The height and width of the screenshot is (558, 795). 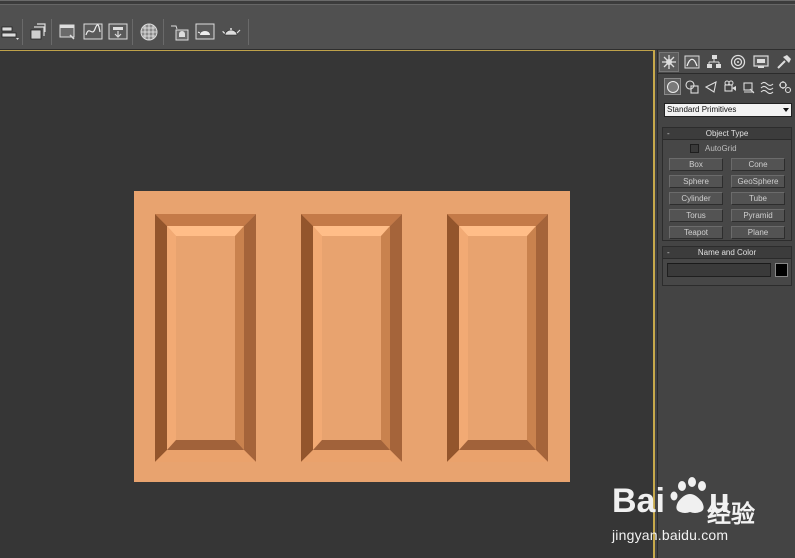 I want to click on tube-button: Tube, so click(x=758, y=198).